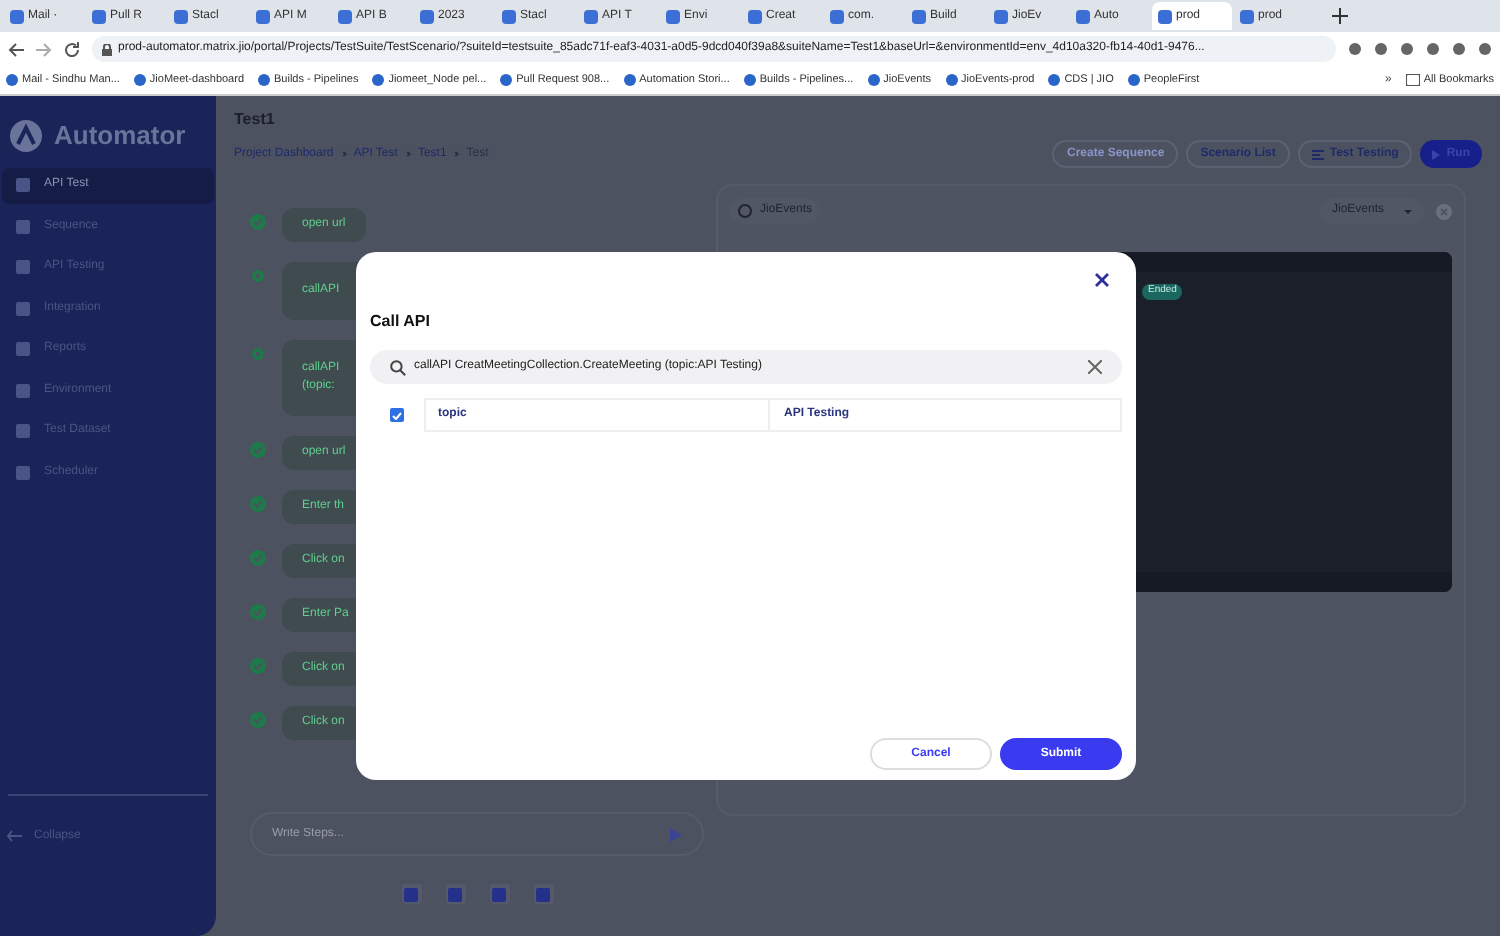 This screenshot has width=1500, height=936. I want to click on app-logo-text: Automator, so click(120, 136).